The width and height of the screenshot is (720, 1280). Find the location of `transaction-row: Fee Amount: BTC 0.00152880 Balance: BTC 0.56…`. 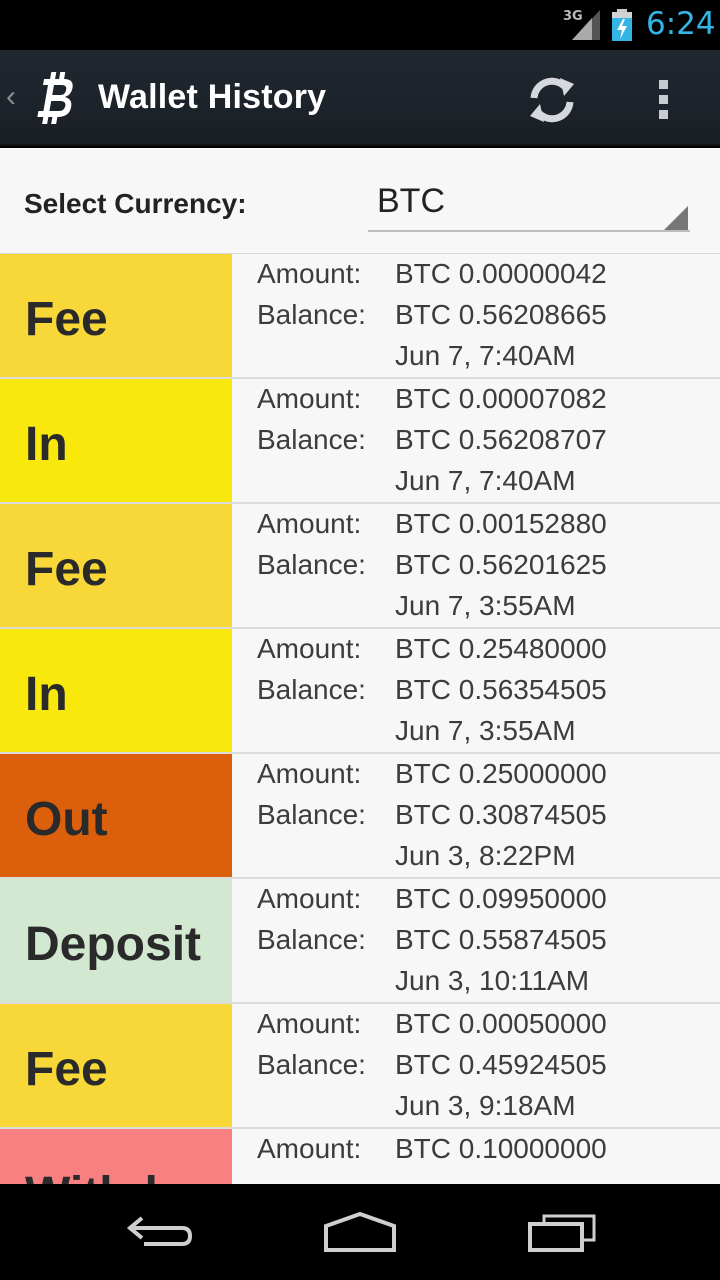

transaction-row: Fee Amount: BTC 0.00152880 Balance: BTC 0.56… is located at coordinates (360, 566).